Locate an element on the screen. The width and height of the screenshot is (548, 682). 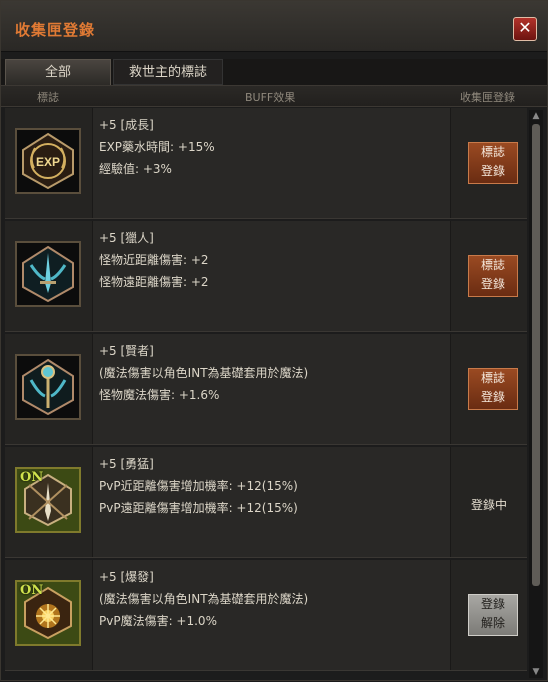
scroll-up-icon: ▲ is located at coordinates (536, 116).